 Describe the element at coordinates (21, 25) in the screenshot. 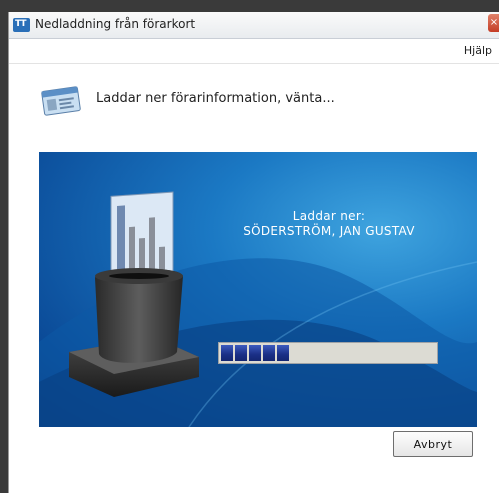

I see `app-icon: TT` at that location.